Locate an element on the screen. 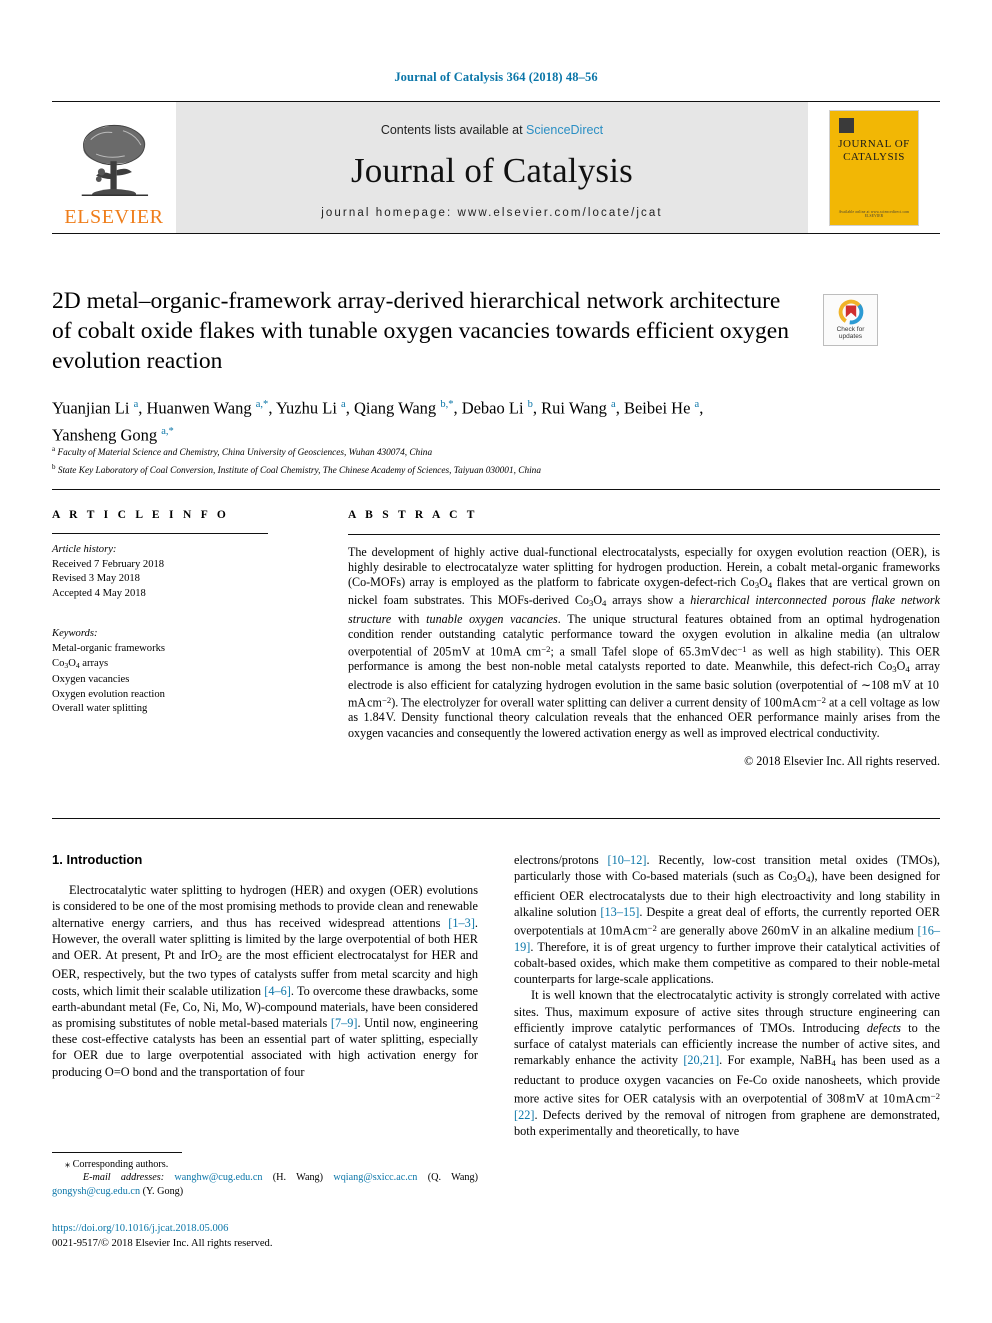 The image size is (992, 1323). email-link-wqiang: wqiang@sxicc.ac.cn is located at coordinates (375, 1177).